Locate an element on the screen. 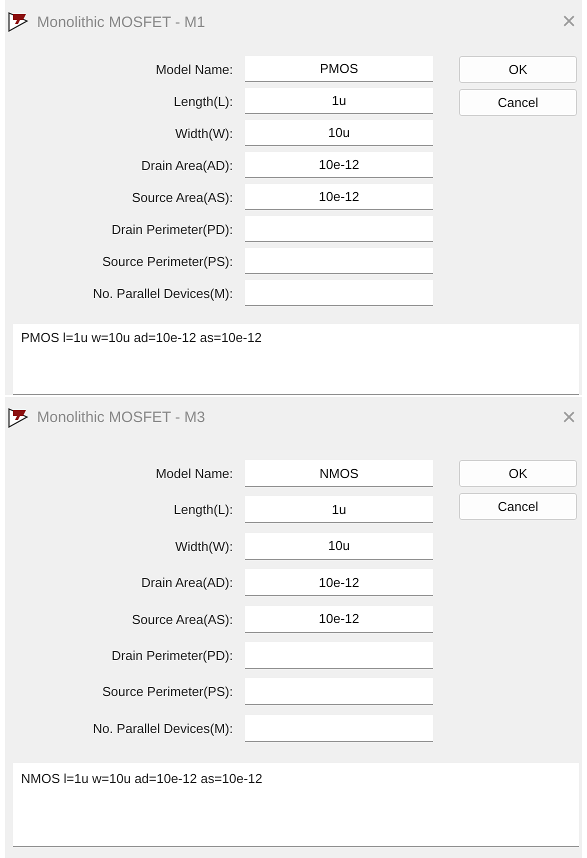 Image resolution: width=587 pixels, height=858 pixels. preview-text: NMOS l=1u w=10u ad=10e-12 as=10e-12 is located at coordinates (141, 778).